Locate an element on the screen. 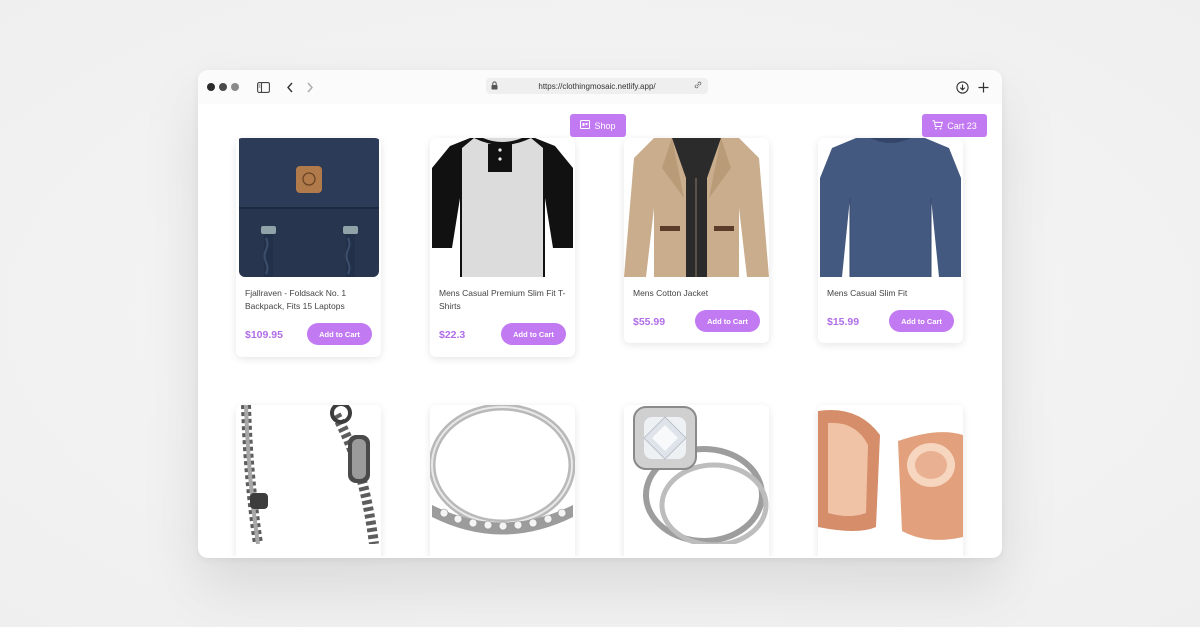  cart-icon is located at coordinates (938, 125).